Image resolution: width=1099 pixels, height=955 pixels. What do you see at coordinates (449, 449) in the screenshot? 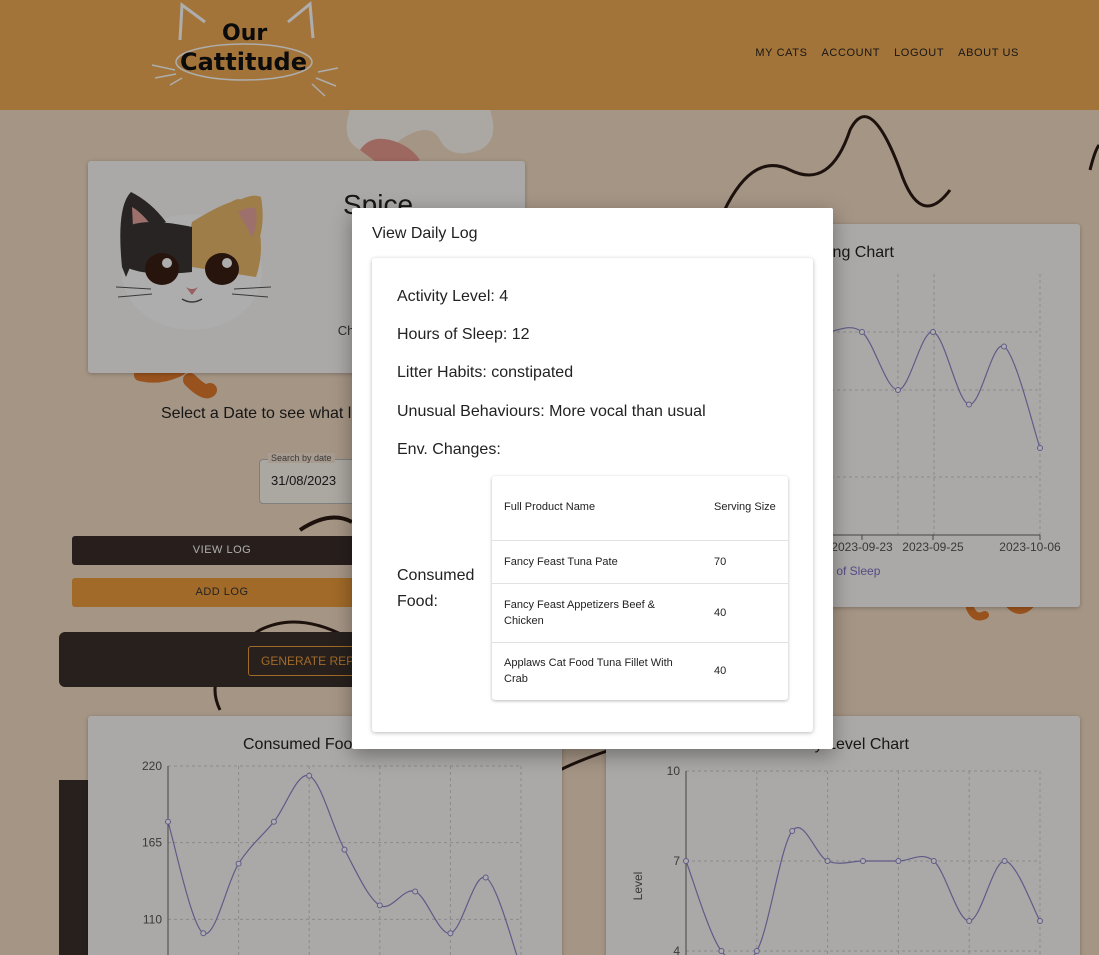
I see `env-changes: Env. Changes:` at bounding box center [449, 449].